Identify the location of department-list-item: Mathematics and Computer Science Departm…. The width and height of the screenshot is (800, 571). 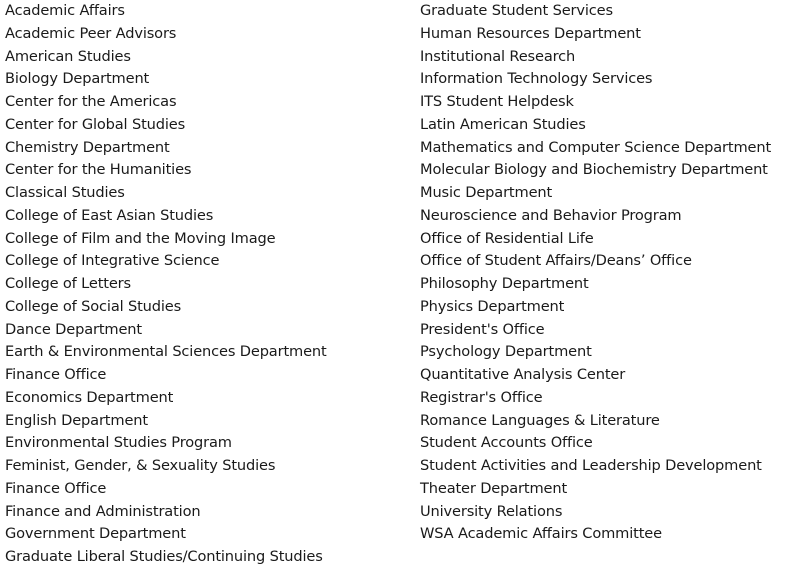
(596, 147).